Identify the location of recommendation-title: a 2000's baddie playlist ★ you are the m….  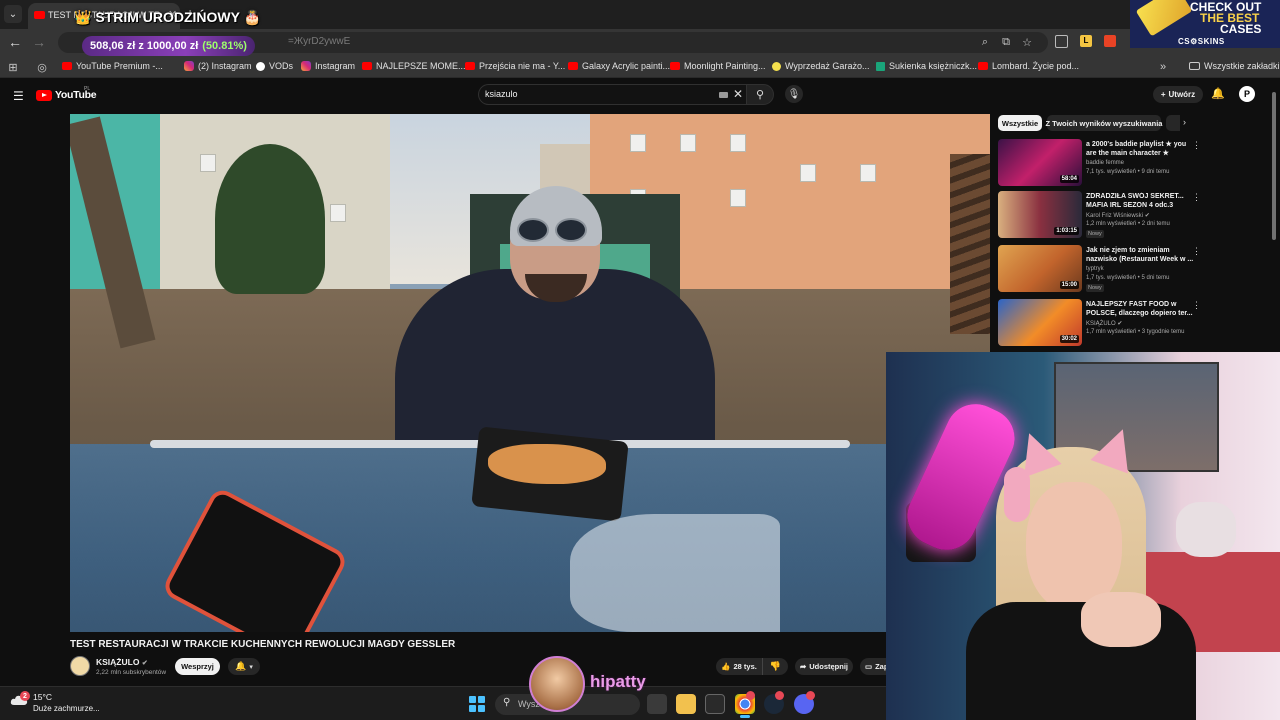
(1136, 149).